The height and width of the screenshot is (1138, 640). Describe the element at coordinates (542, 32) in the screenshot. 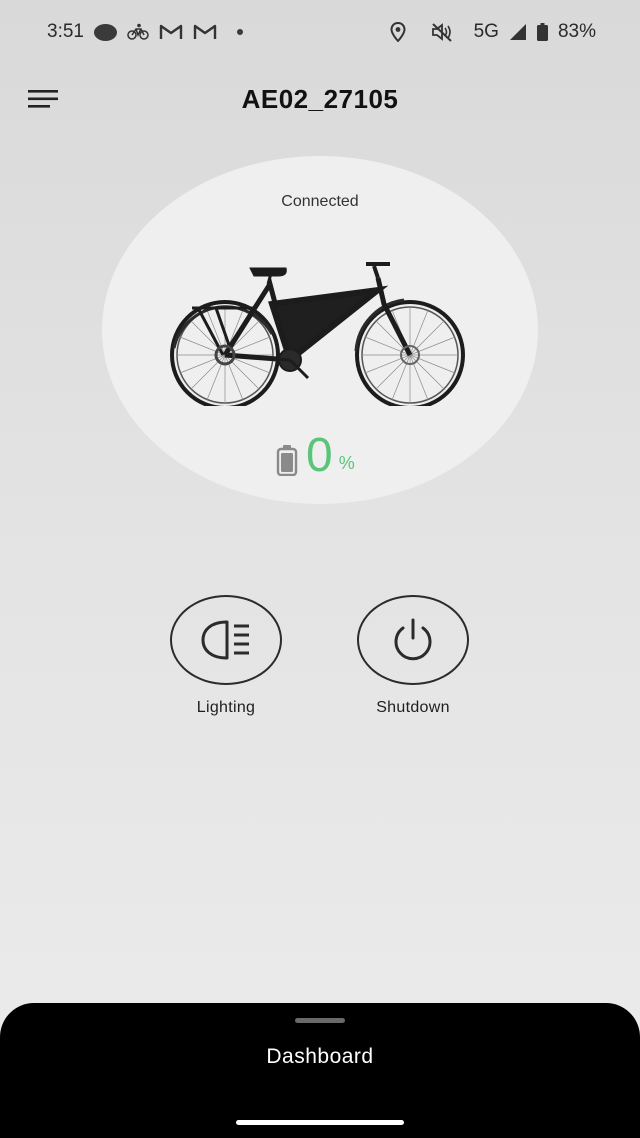

I see `battery-icon` at that location.